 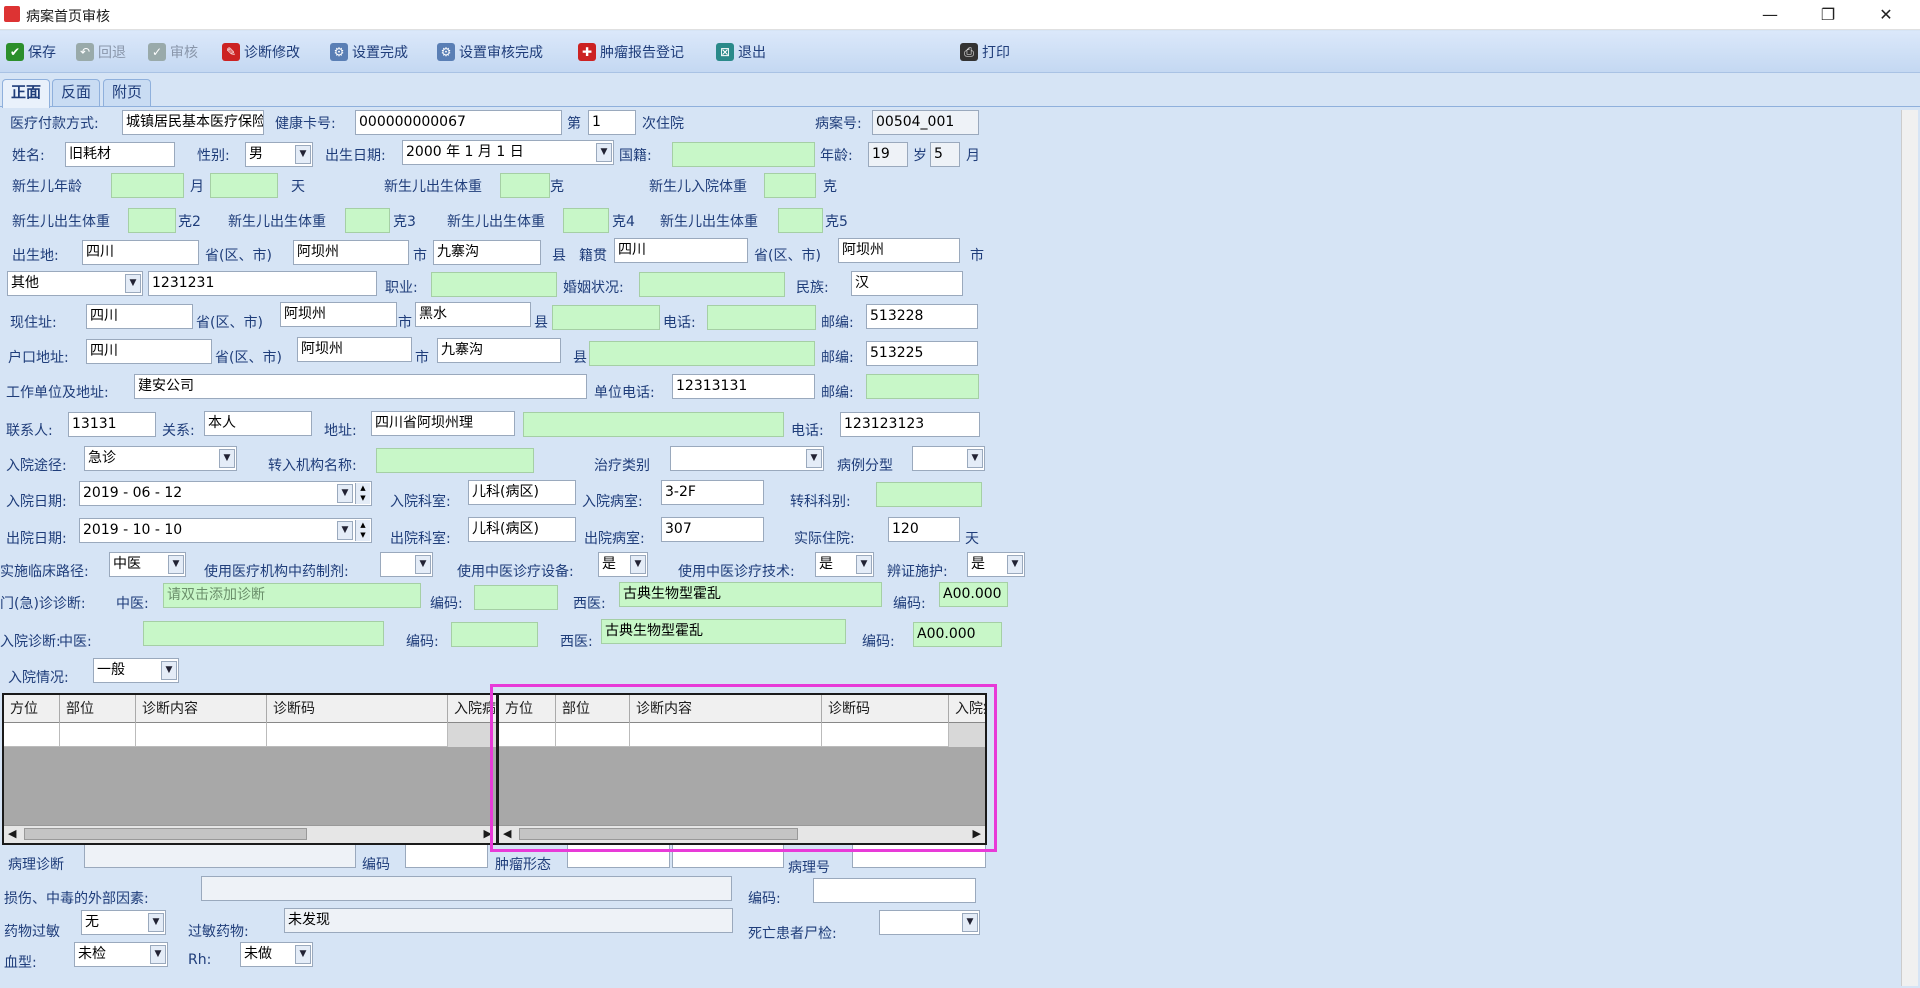 What do you see at coordinates (443, 423) in the screenshot?
I see `contact-addr-field: 四川省阿坝州理` at bounding box center [443, 423].